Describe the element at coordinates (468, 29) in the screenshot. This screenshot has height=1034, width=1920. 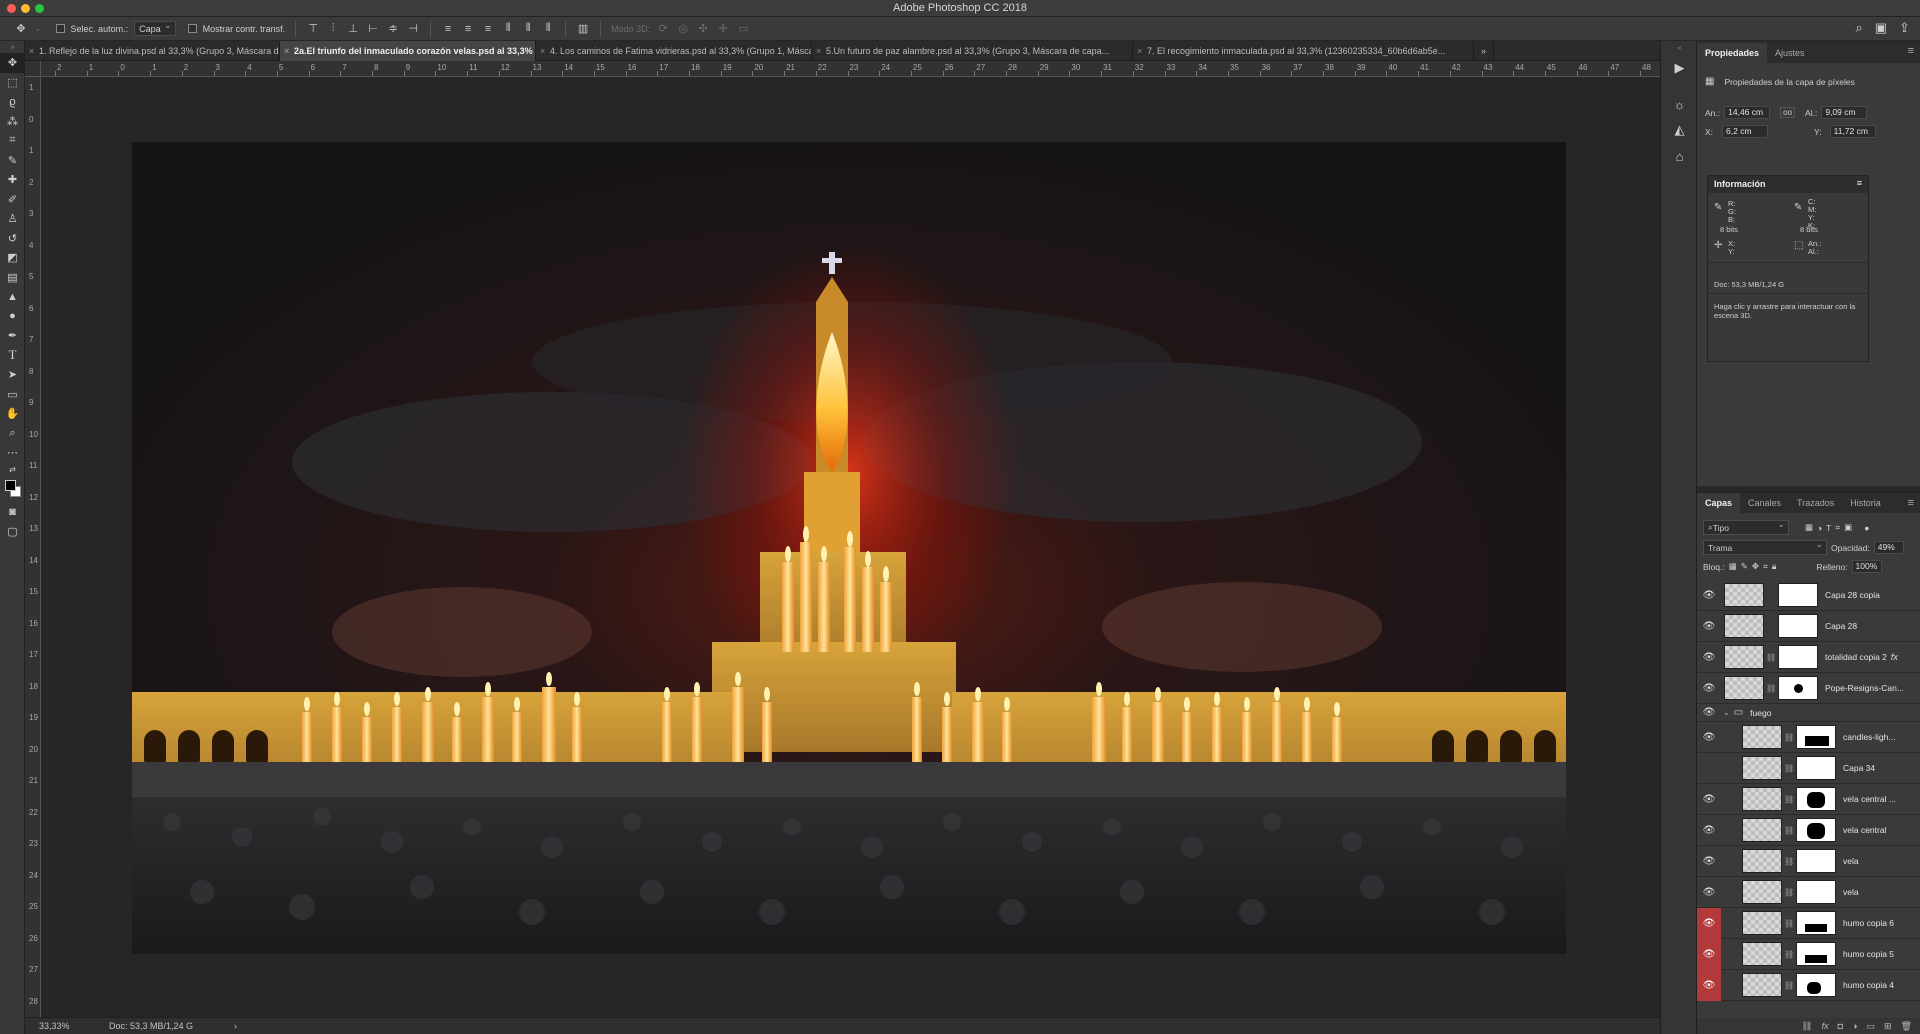
I see `distribute-vcenter-icon: ≡` at that location.